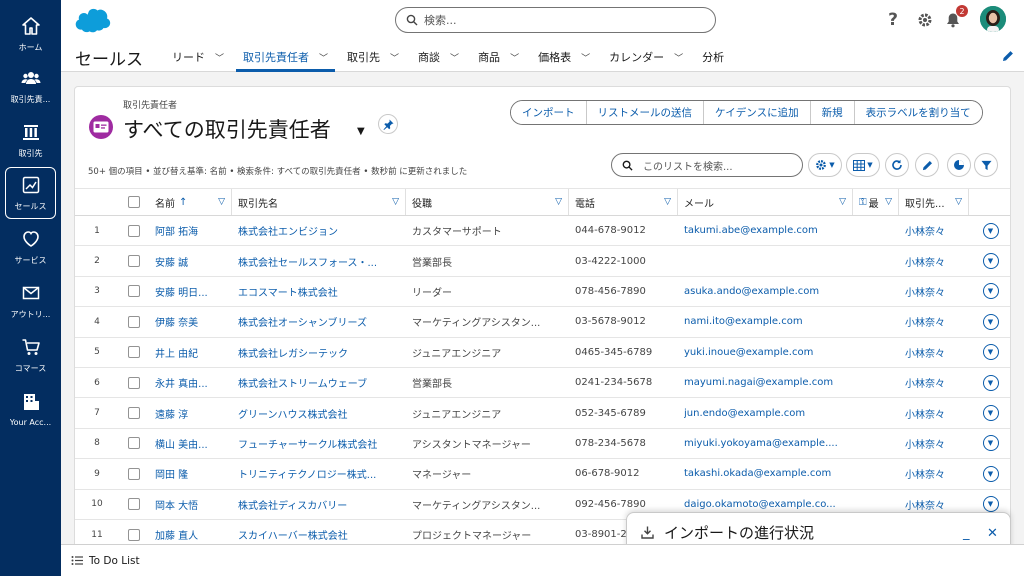 This screenshot has height=576, width=1024. Describe the element at coordinates (613, 352) in the screenshot. I see `contact-phone: 0465-345-6789` at that location.